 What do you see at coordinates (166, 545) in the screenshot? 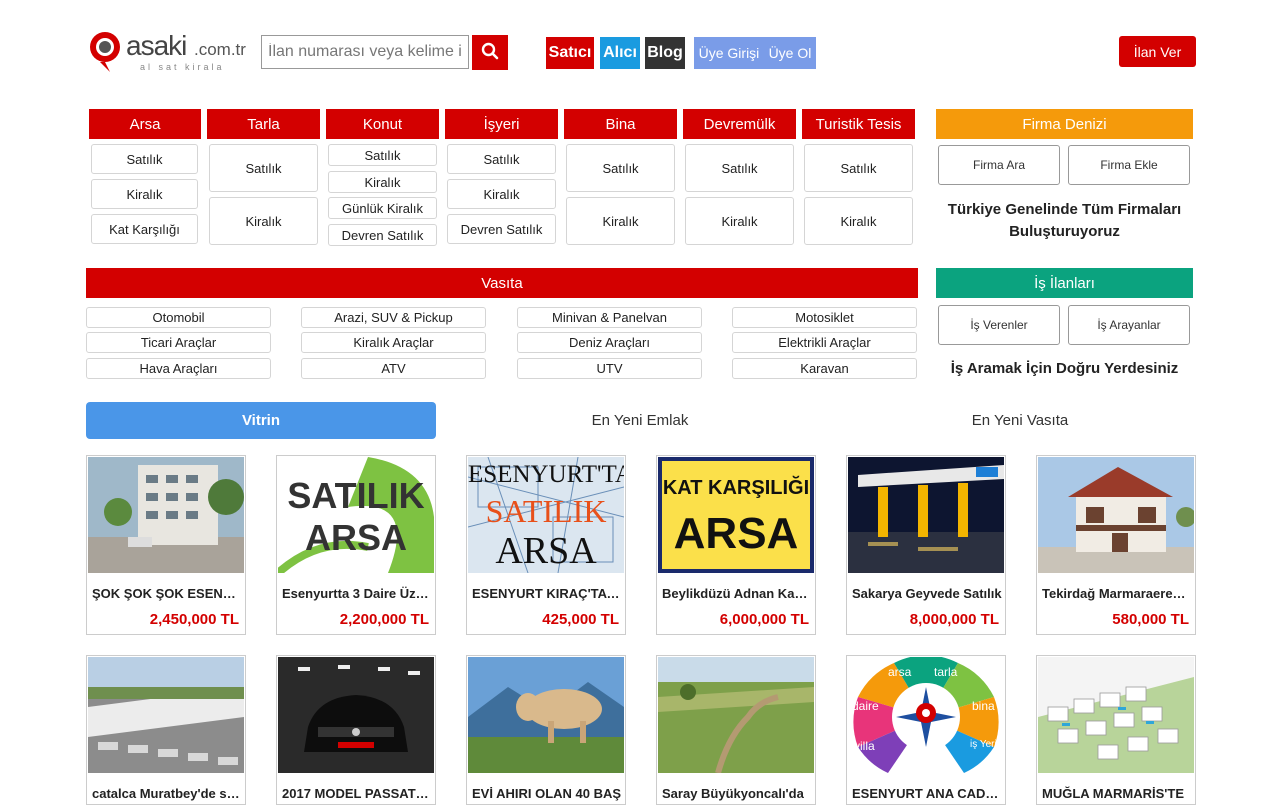
I see `listing-card: ŞOK ŞOK ŞOK ESENYURT 2,450,000 TL` at bounding box center [166, 545].